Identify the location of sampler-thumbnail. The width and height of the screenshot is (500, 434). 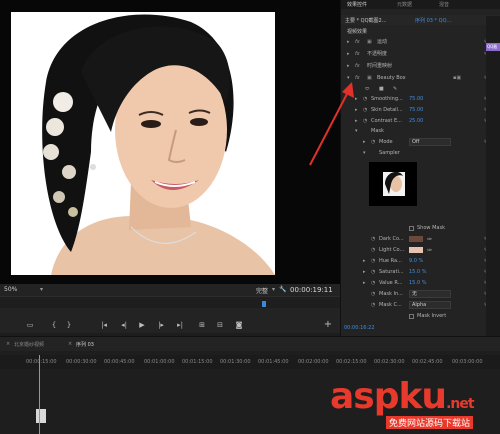
(393, 184).